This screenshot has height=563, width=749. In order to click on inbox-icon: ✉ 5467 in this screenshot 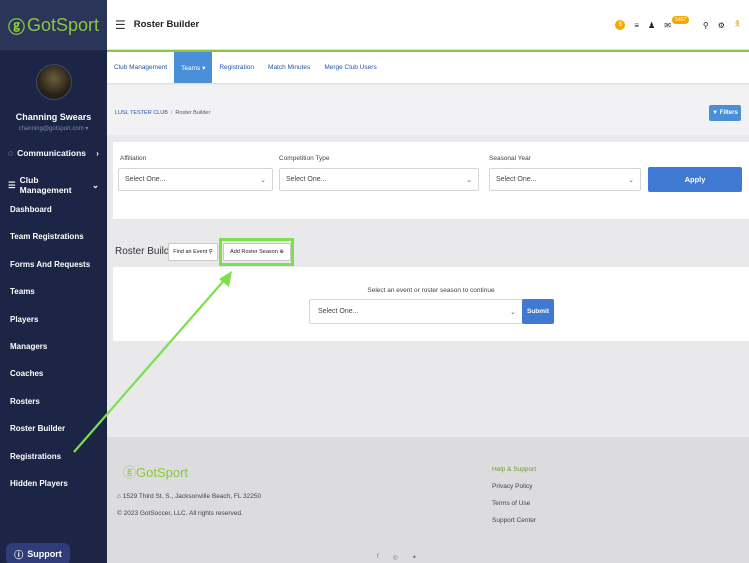, I will do `click(677, 22)`.